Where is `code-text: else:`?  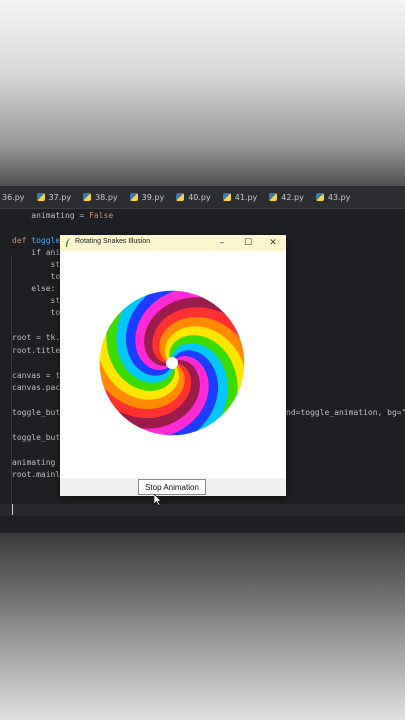
code-text: else: is located at coordinates (34, 288).